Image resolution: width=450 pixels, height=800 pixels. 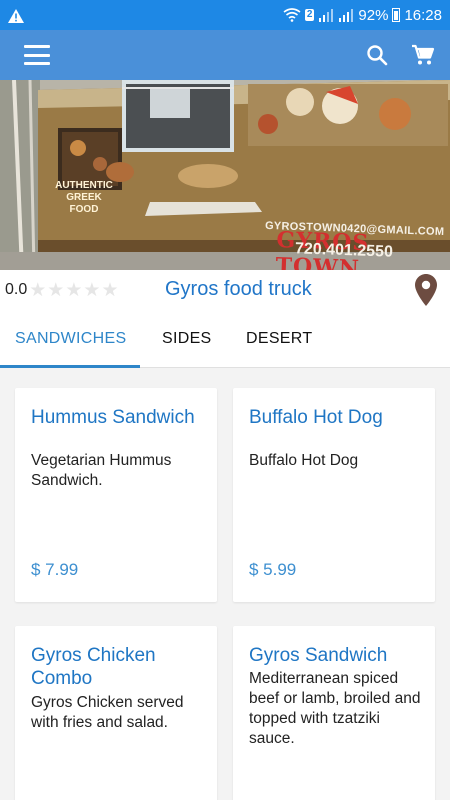 I want to click on tab-sandwiches: SANDWICHES, so click(x=70, y=338).